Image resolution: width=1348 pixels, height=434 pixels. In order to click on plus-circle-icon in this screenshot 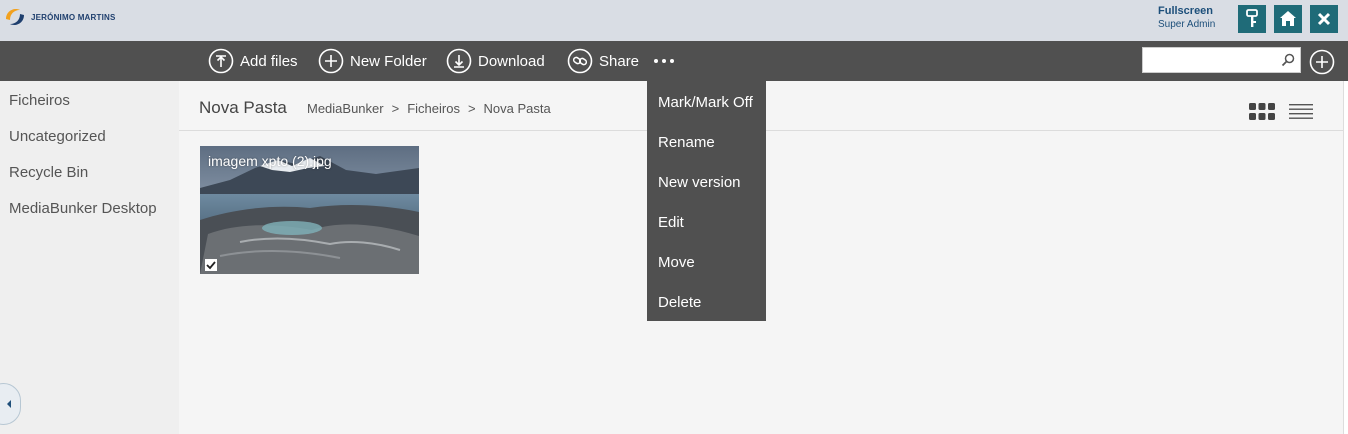, I will do `click(331, 61)`.